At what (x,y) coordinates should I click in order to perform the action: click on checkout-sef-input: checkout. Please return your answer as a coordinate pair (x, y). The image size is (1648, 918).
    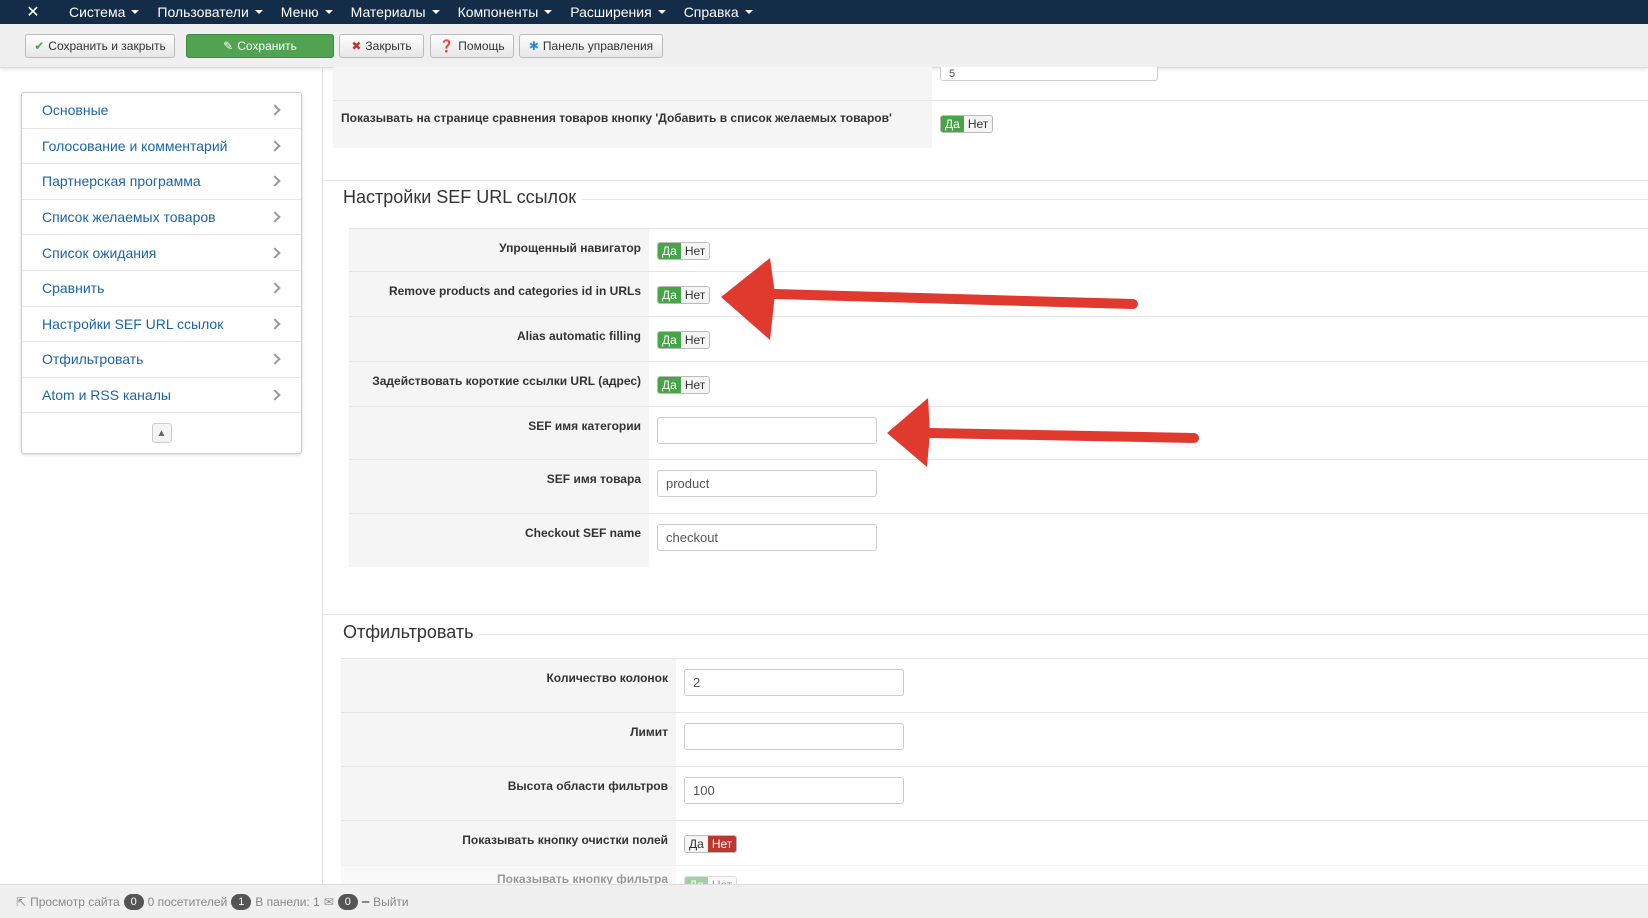
    Looking at the image, I should click on (767, 537).